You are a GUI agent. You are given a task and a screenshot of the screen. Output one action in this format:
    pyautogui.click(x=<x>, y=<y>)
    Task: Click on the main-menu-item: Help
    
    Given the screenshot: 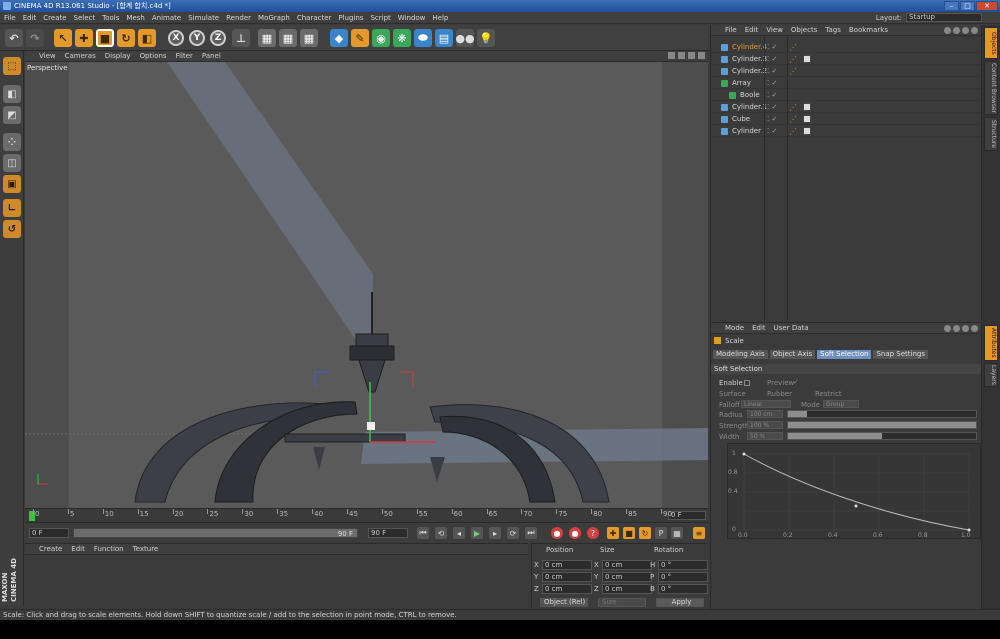 What is the action you would take?
    pyautogui.click(x=440, y=18)
    